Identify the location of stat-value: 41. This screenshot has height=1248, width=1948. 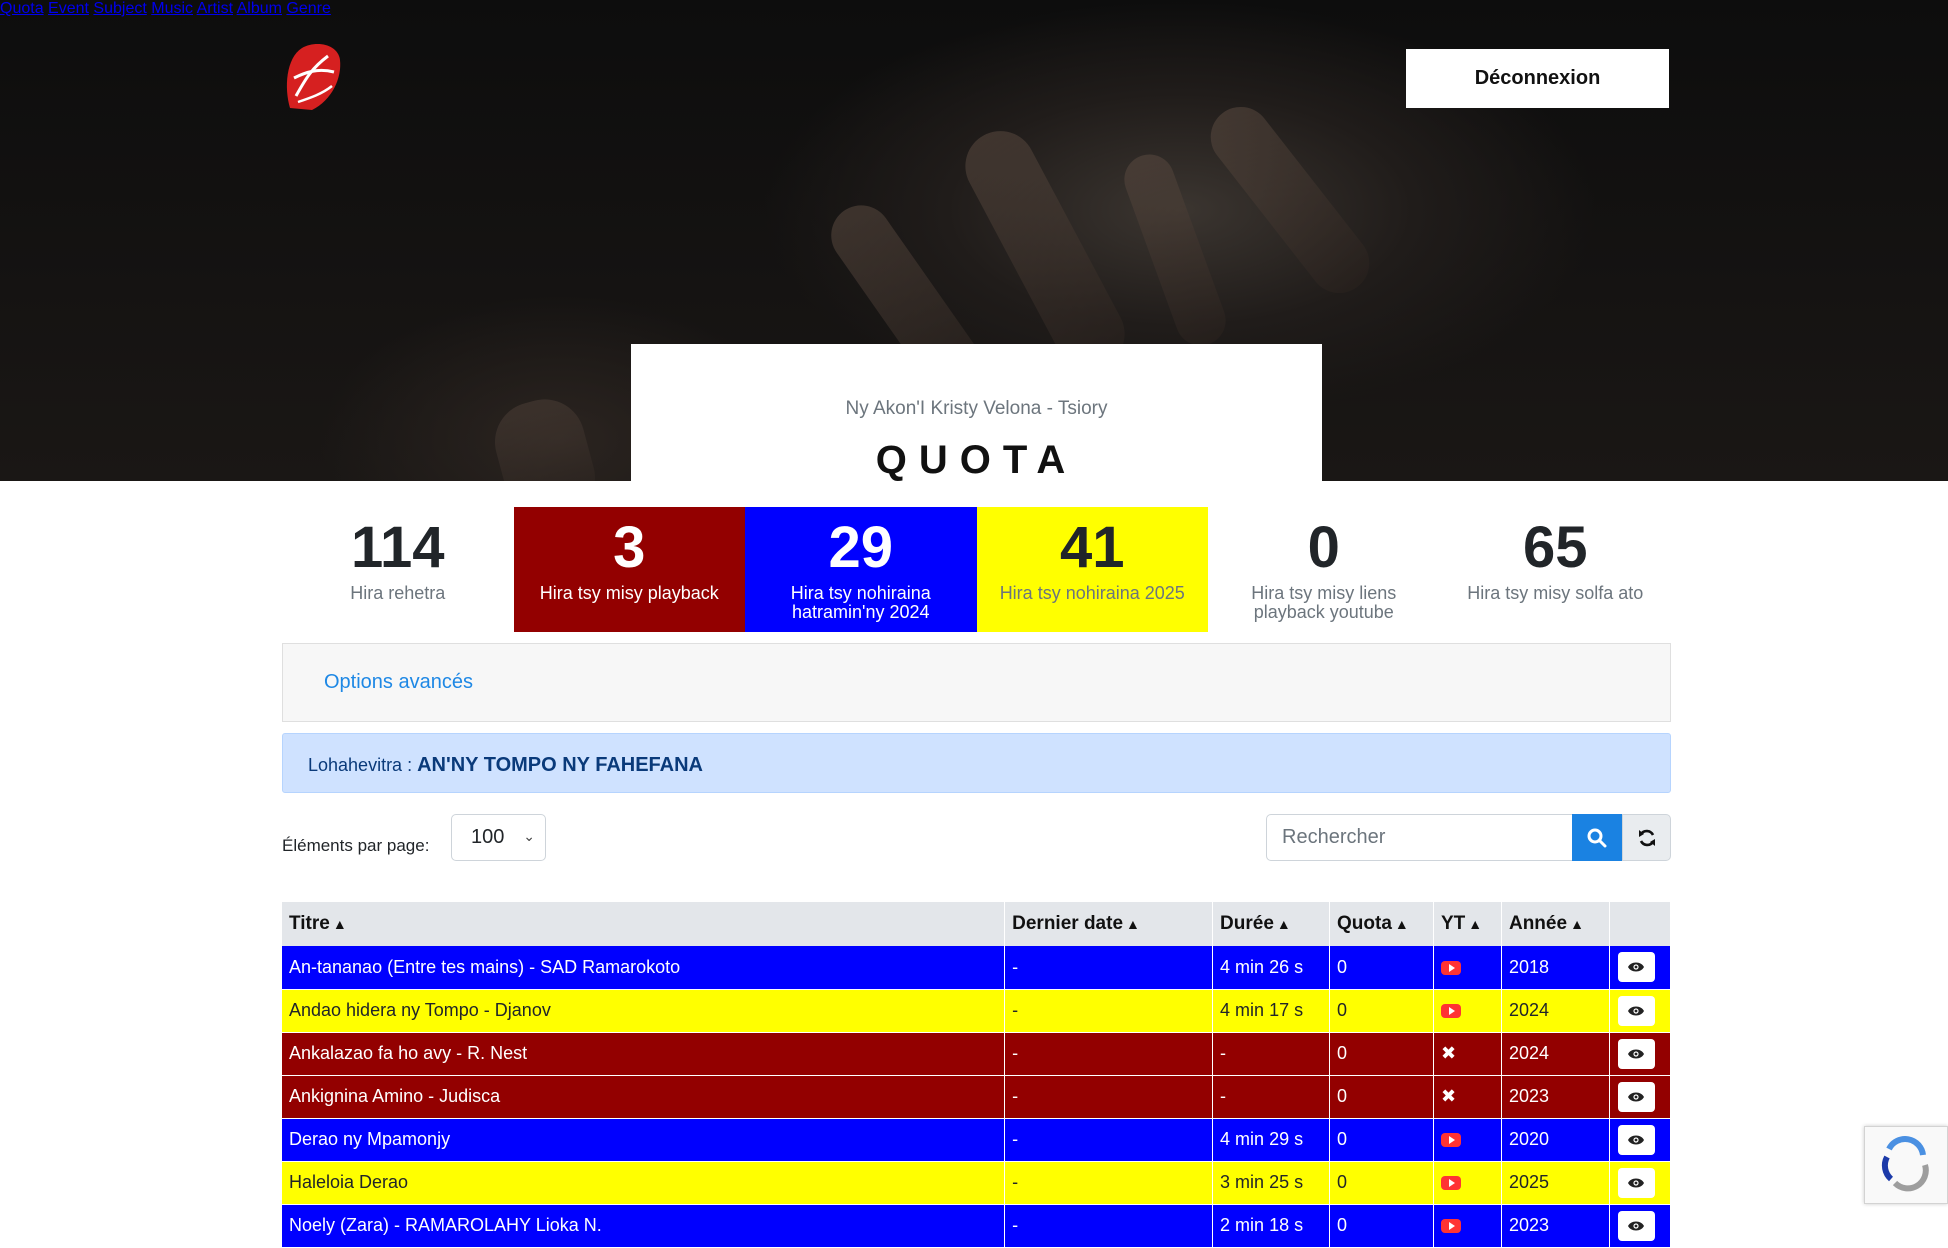
(1092, 547).